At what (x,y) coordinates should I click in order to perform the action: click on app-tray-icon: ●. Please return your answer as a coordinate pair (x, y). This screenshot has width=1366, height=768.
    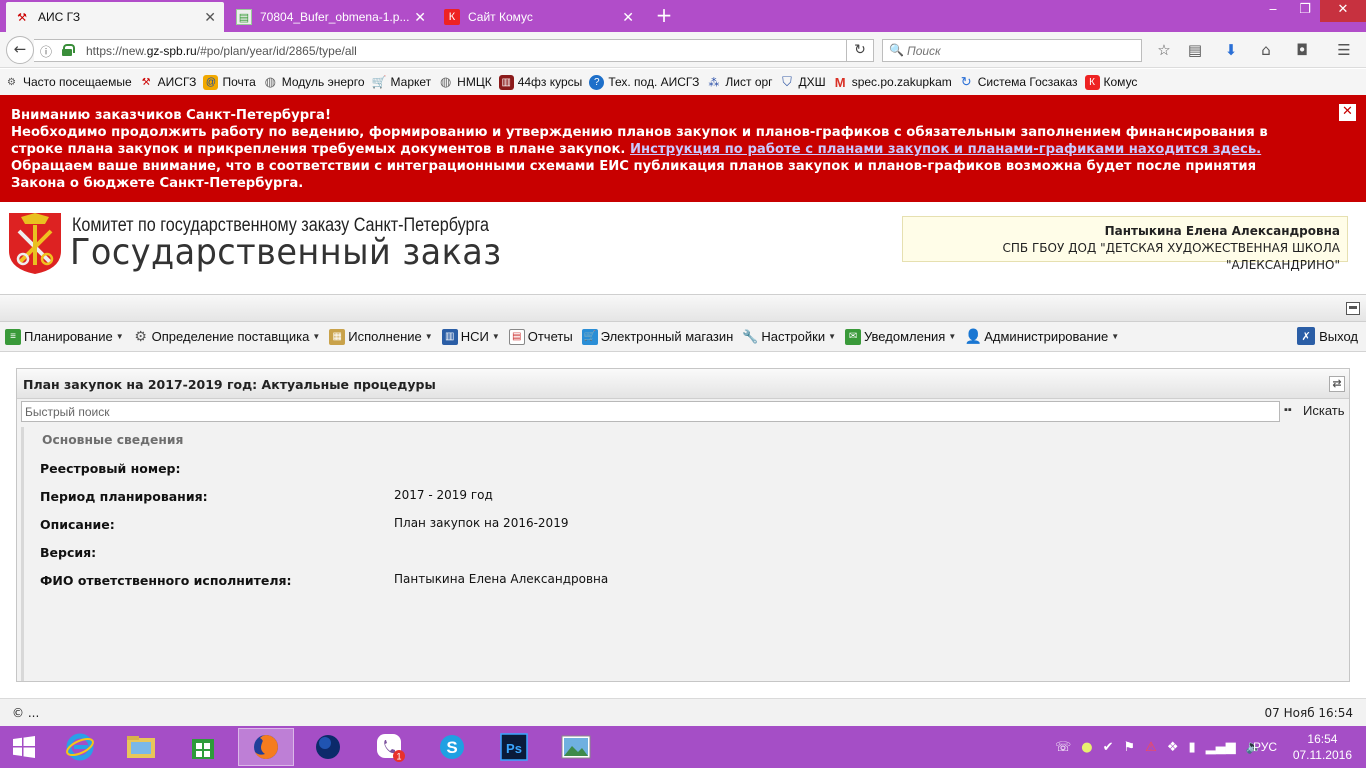
    Looking at the image, I should click on (1086, 747).